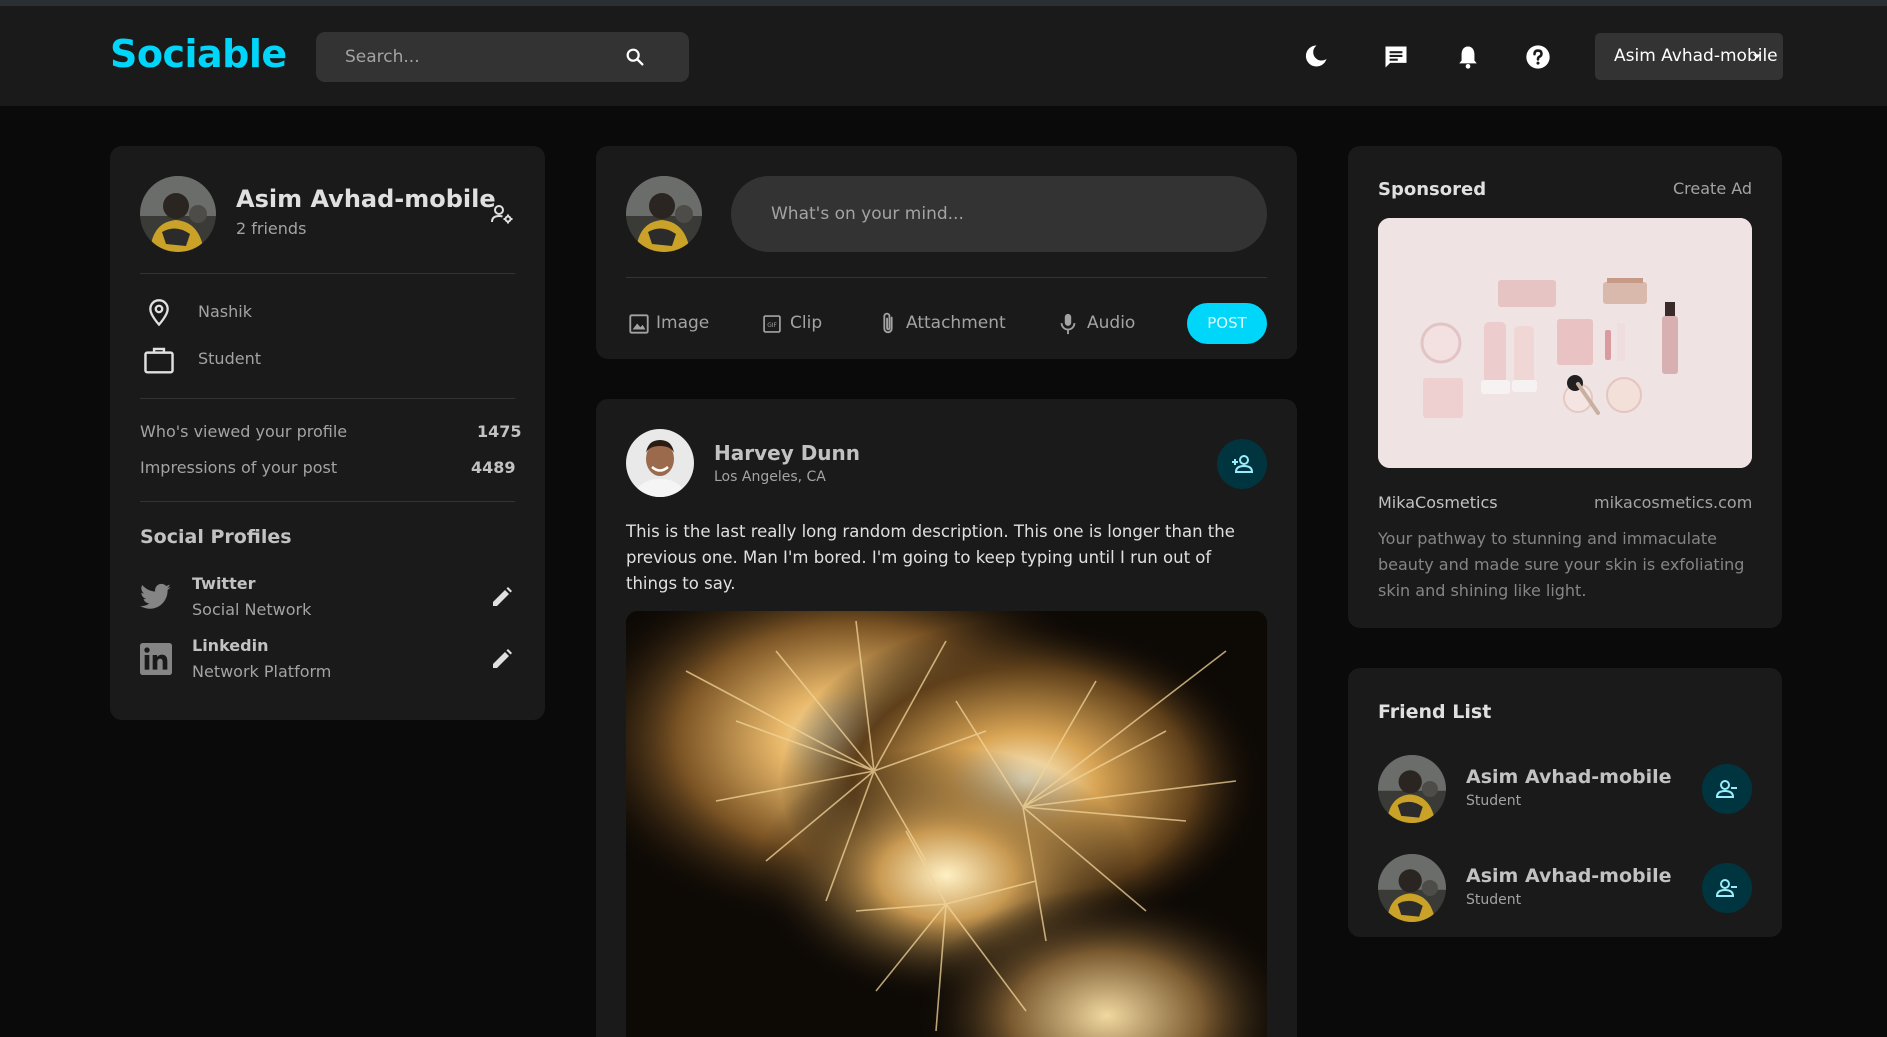  I want to click on add-friend-button, so click(1242, 464).